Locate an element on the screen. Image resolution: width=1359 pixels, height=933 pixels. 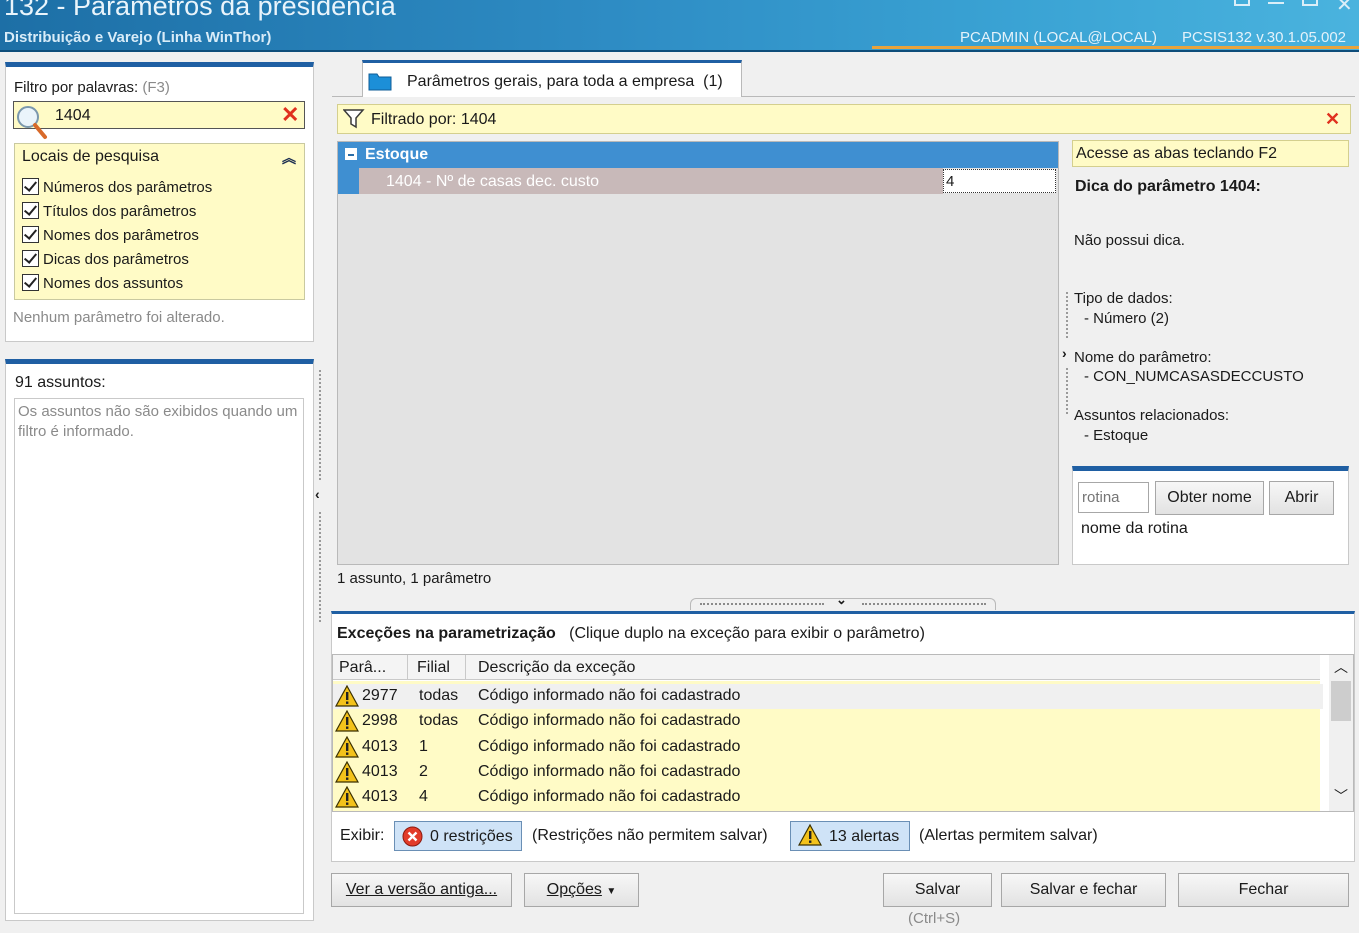
routine-input is located at coordinates (1113, 497).